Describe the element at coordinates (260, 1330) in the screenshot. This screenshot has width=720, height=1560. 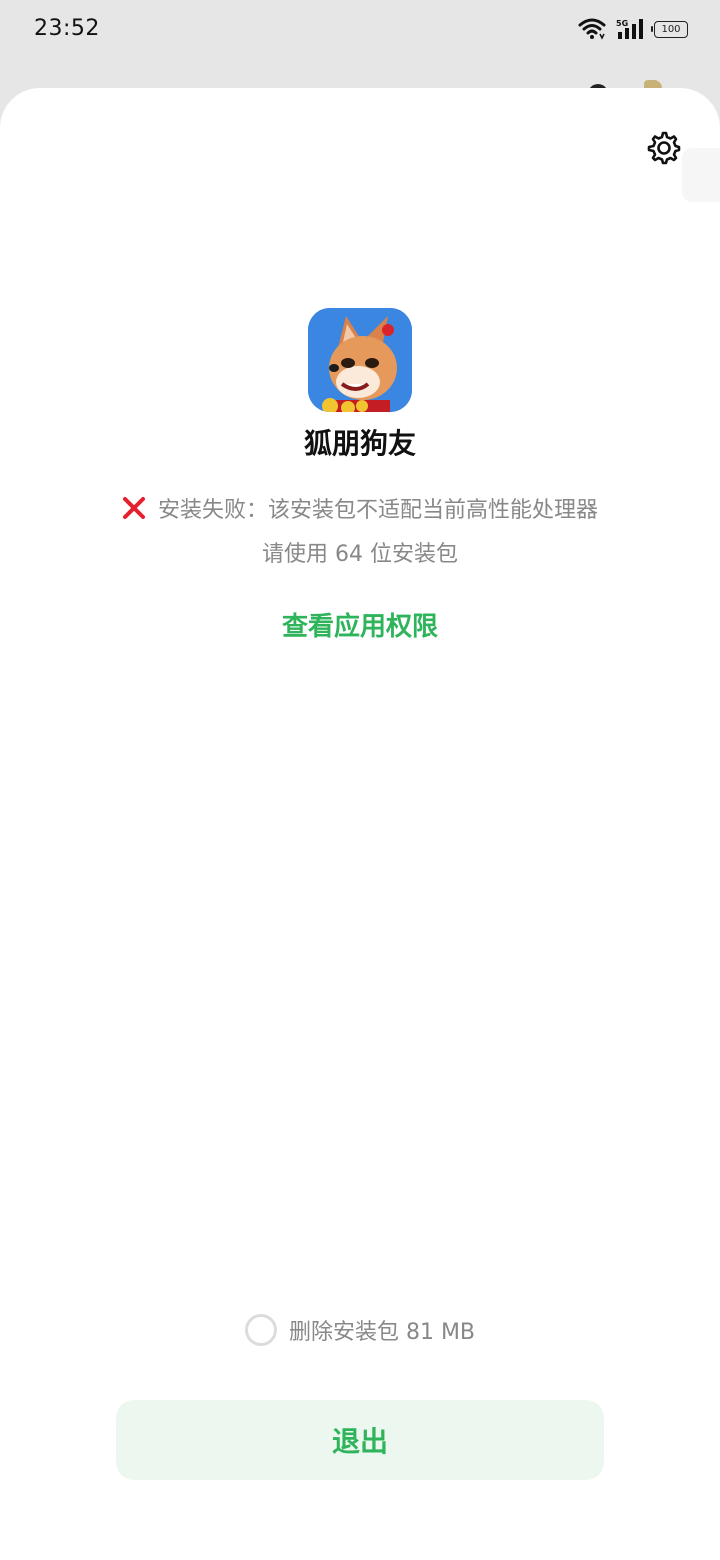
I see `delete-package-radio` at that location.